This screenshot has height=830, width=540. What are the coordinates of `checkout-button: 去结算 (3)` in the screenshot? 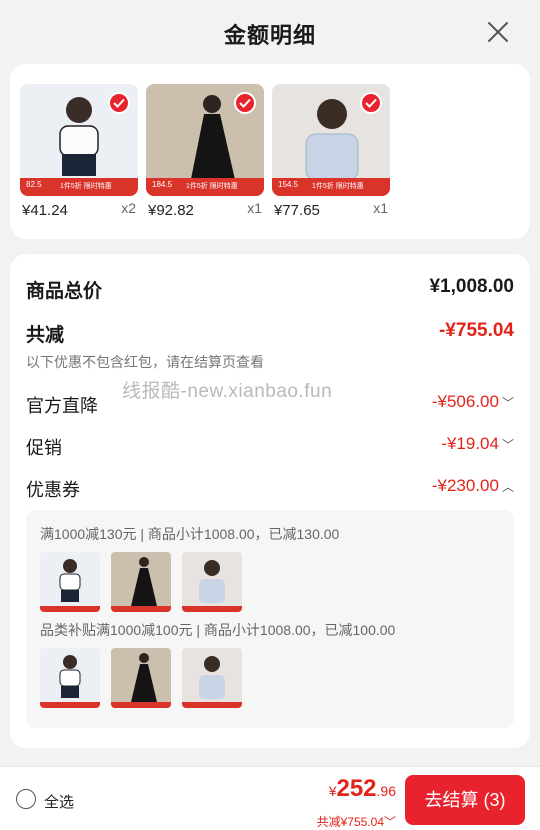 It's located at (465, 800).